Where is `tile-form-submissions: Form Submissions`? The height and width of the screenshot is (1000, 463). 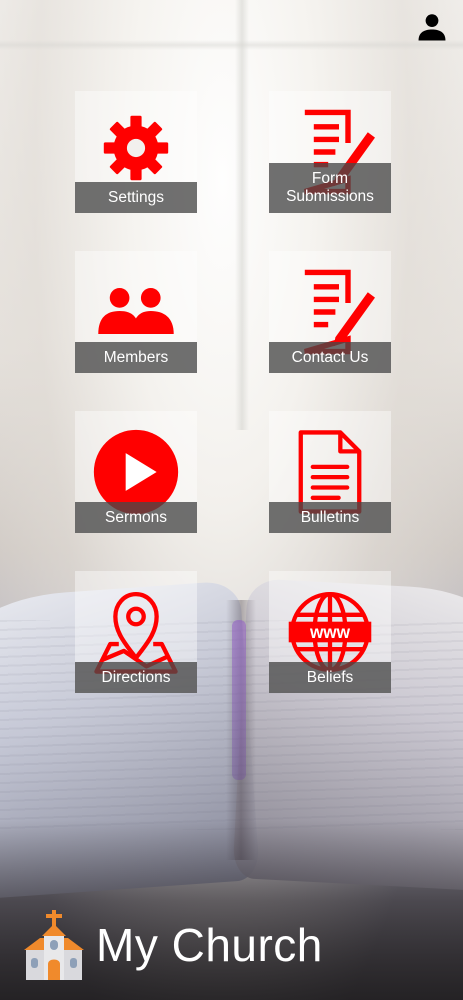
tile-form-submissions: Form Submissions is located at coordinates (330, 152).